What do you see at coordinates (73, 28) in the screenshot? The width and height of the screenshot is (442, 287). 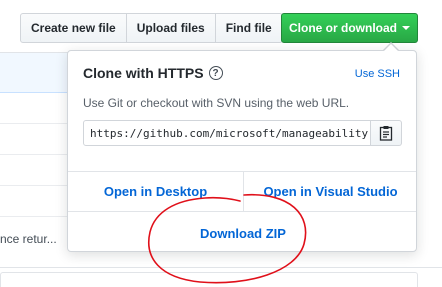 I see `create-new-file-button: Create new file` at bounding box center [73, 28].